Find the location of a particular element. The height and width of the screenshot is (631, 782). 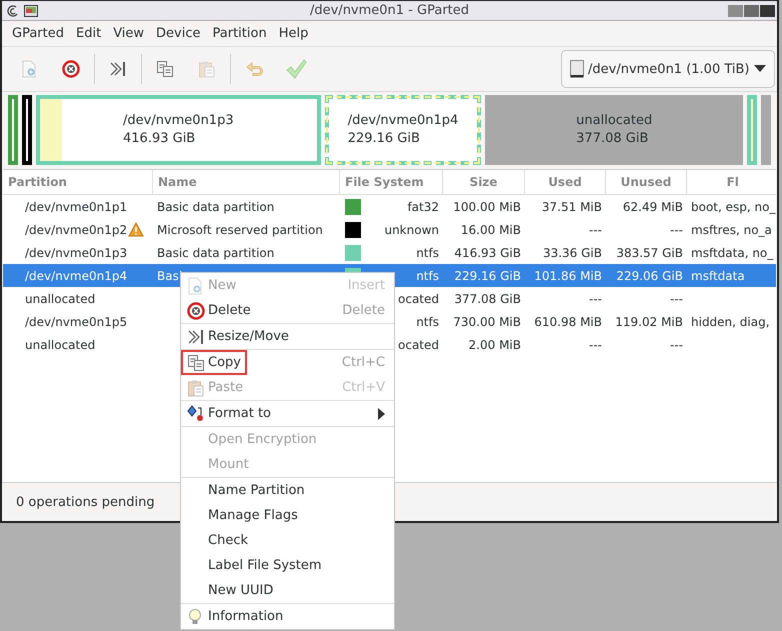

menu-item: Delete Delete is located at coordinates (287, 310).